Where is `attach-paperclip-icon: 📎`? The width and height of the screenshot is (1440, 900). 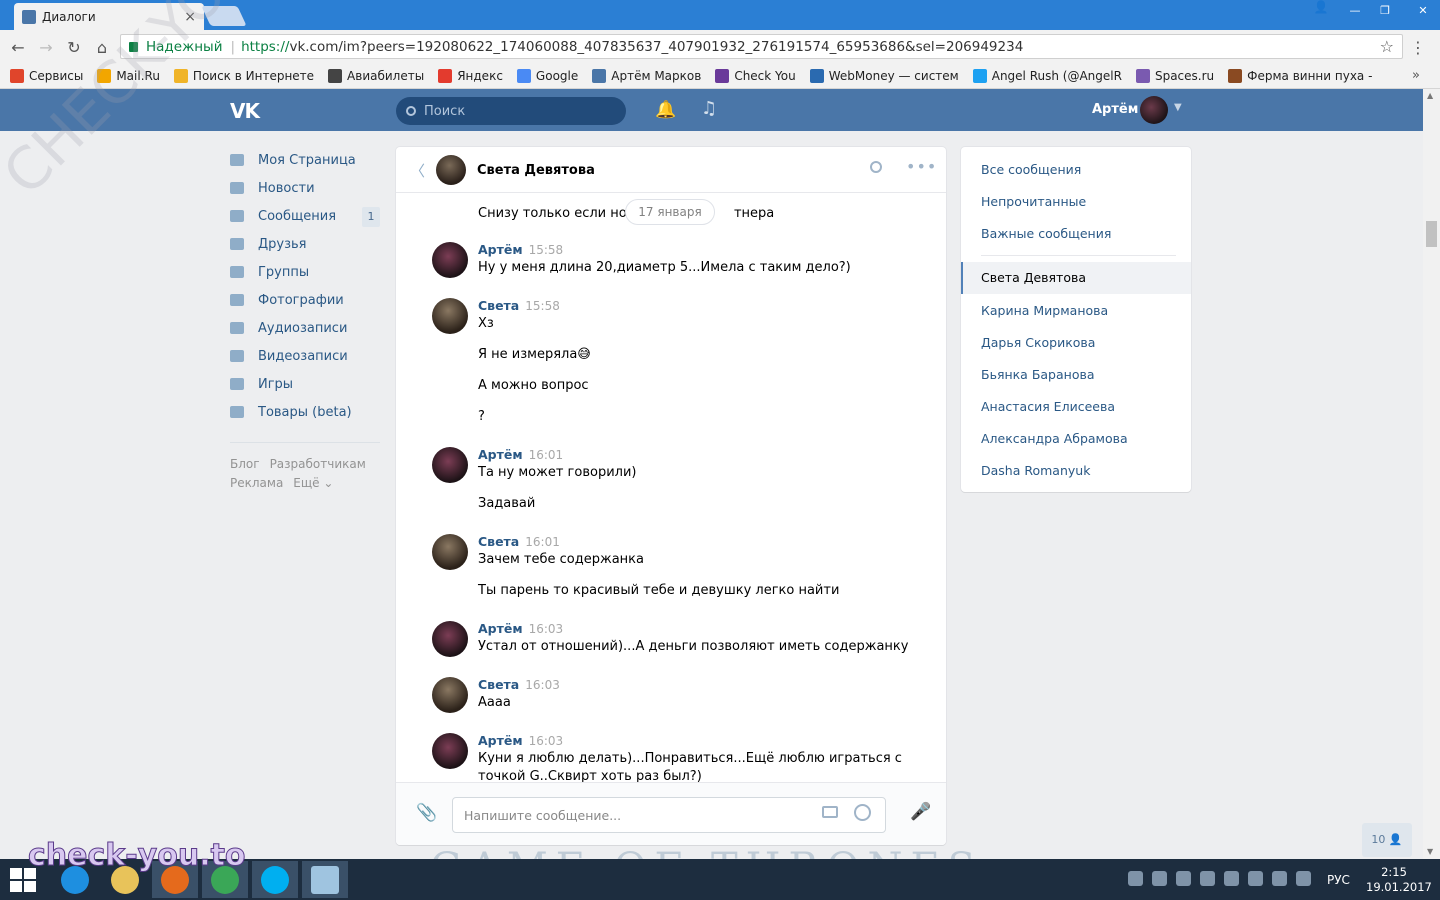 attach-paperclip-icon: 📎 is located at coordinates (426, 813).